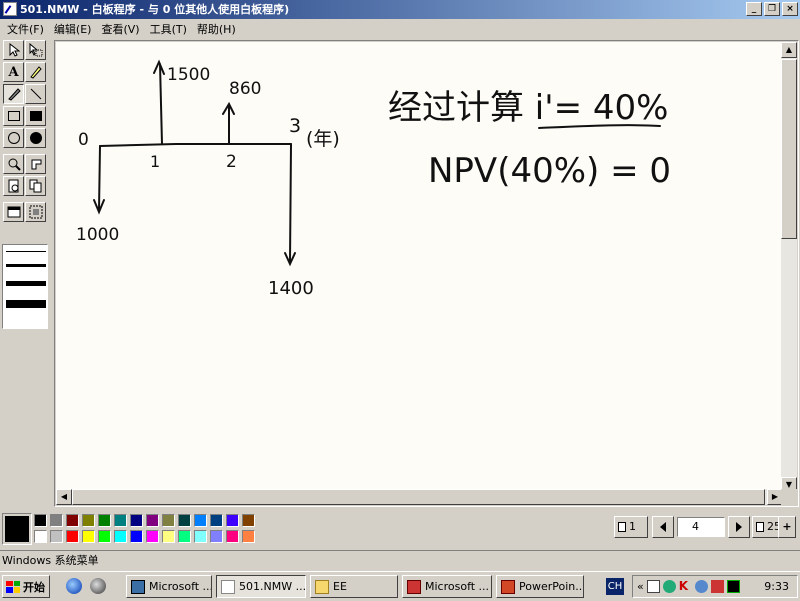  What do you see at coordinates (74, 586) in the screenshot?
I see `internet-explorer-icon` at bounding box center [74, 586].